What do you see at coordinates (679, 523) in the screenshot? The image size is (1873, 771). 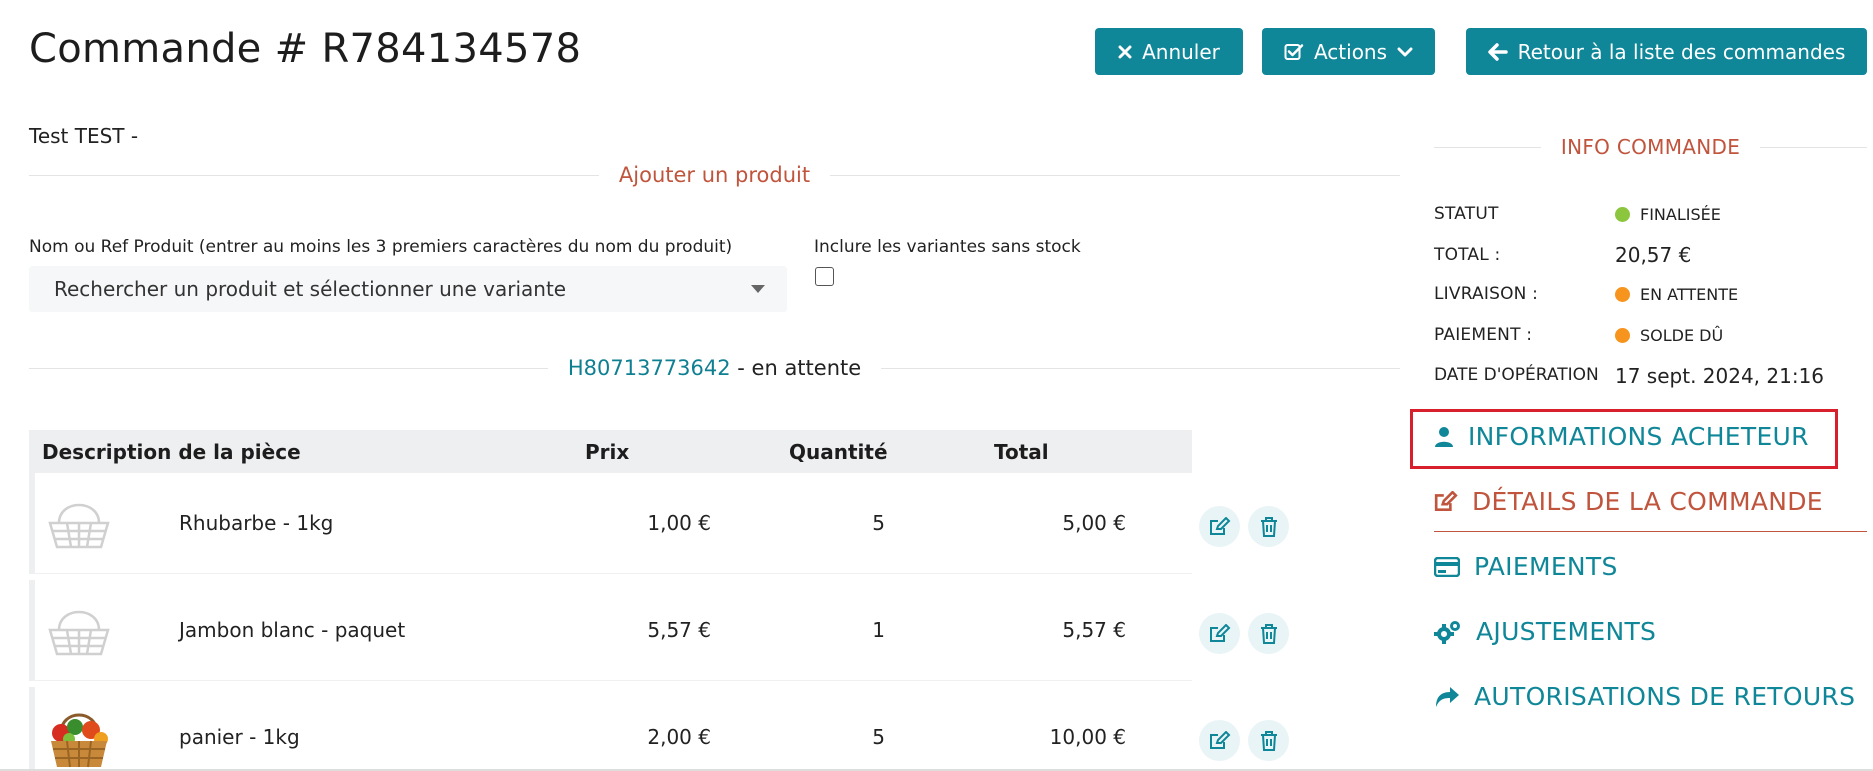 I see `product-price: 1,00 €` at bounding box center [679, 523].